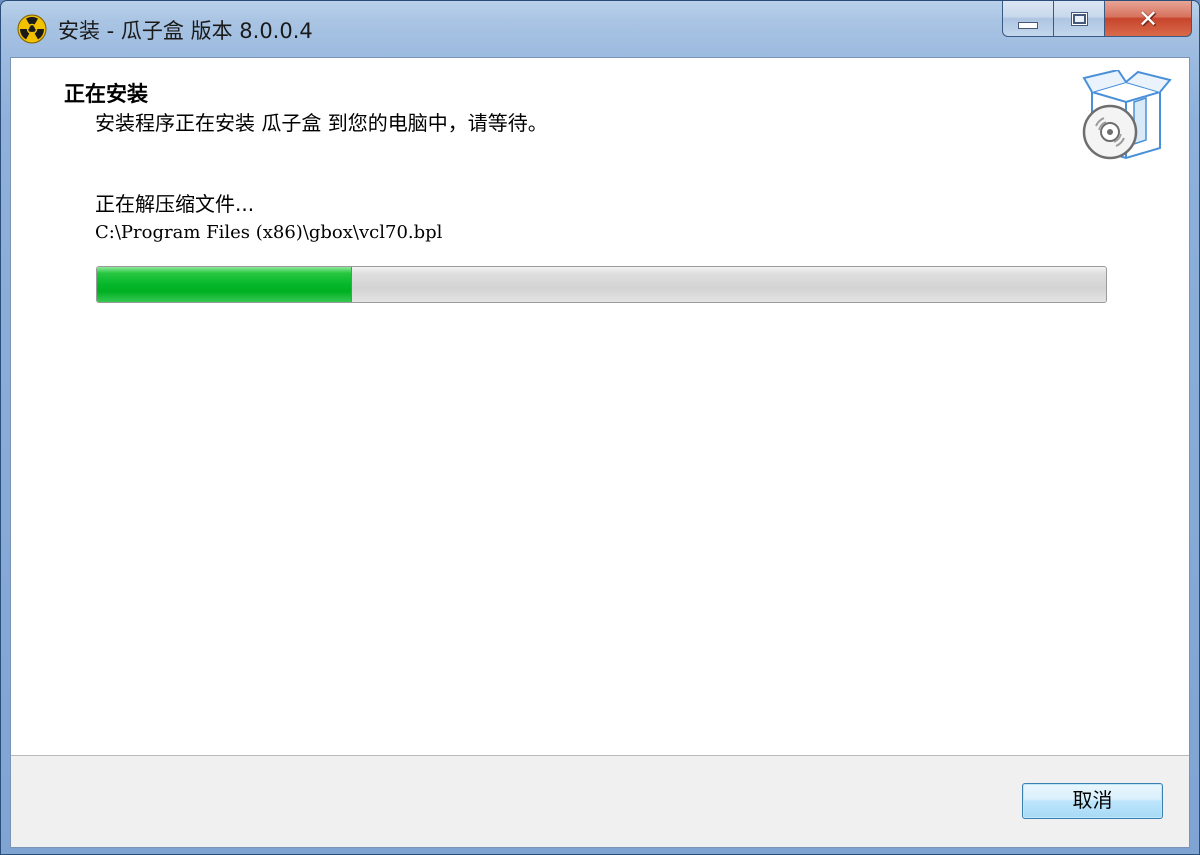 The image size is (1200, 855). I want to click on window-title: 安装 - 瓜子盒 版本 8.0.0.4, so click(185, 31).